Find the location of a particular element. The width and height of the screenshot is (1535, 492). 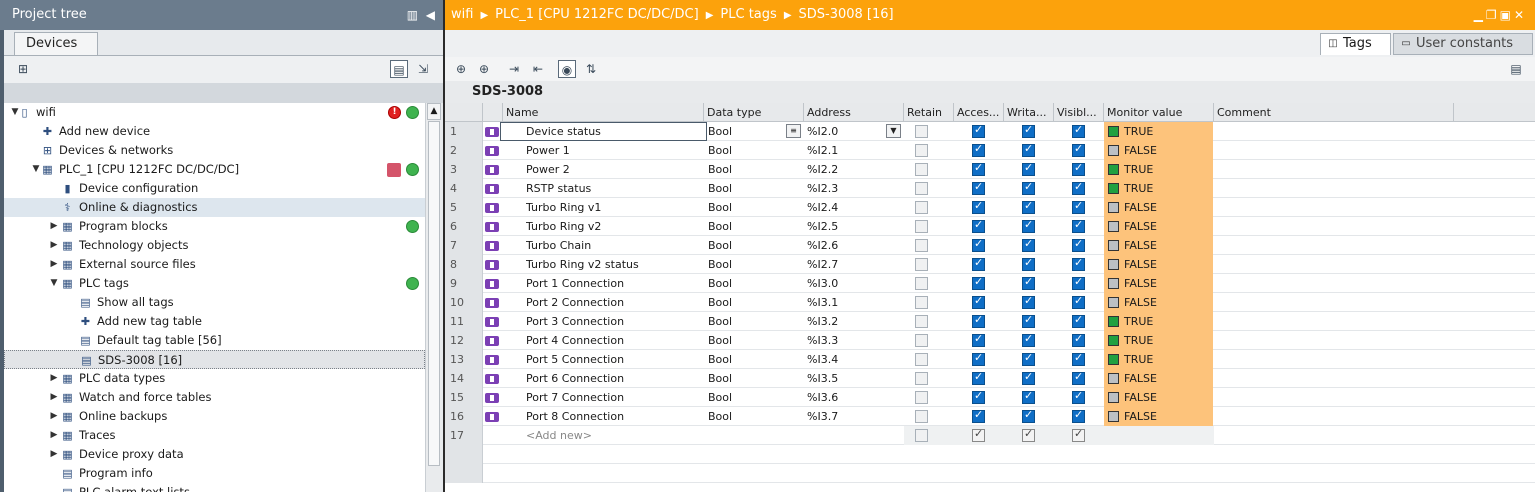

header-retain: Retain is located at coordinates (929, 112).